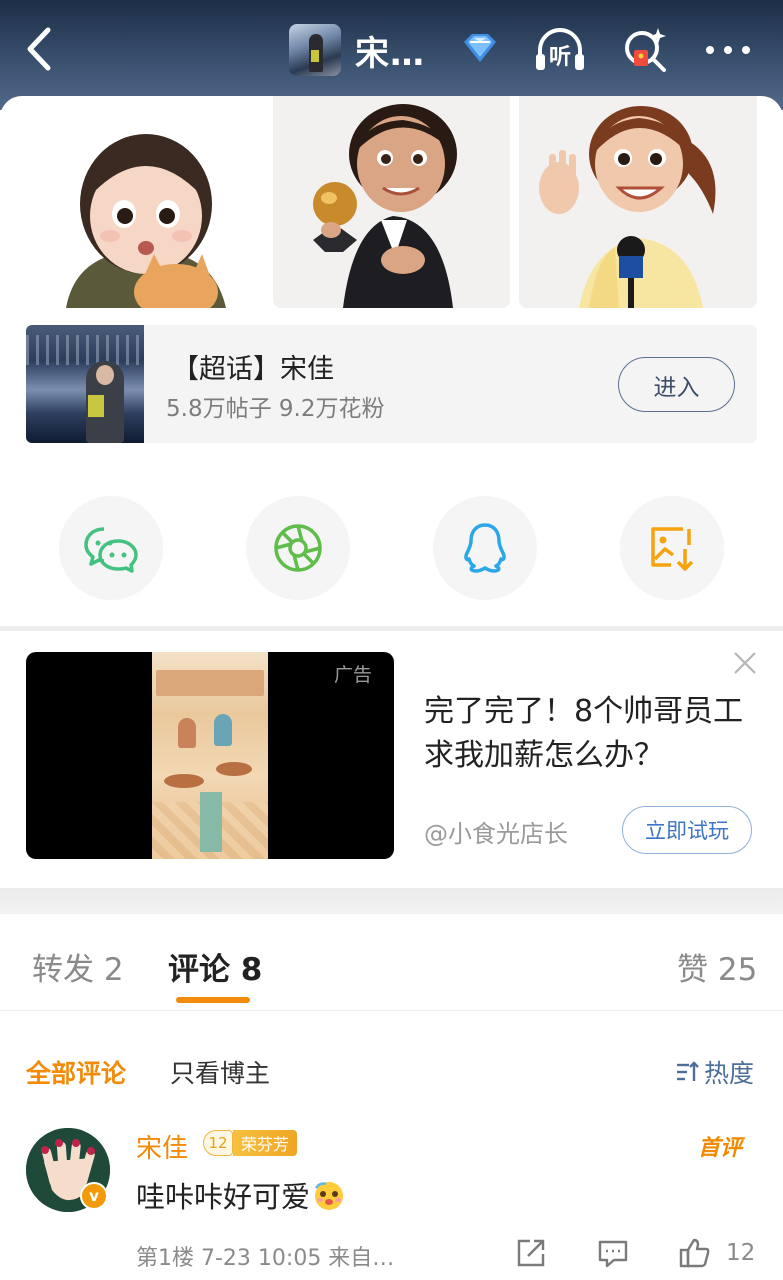 This screenshot has height=1280, width=783. What do you see at coordinates (676, 384) in the screenshot?
I see `enter-supertopic-button: 进入` at bounding box center [676, 384].